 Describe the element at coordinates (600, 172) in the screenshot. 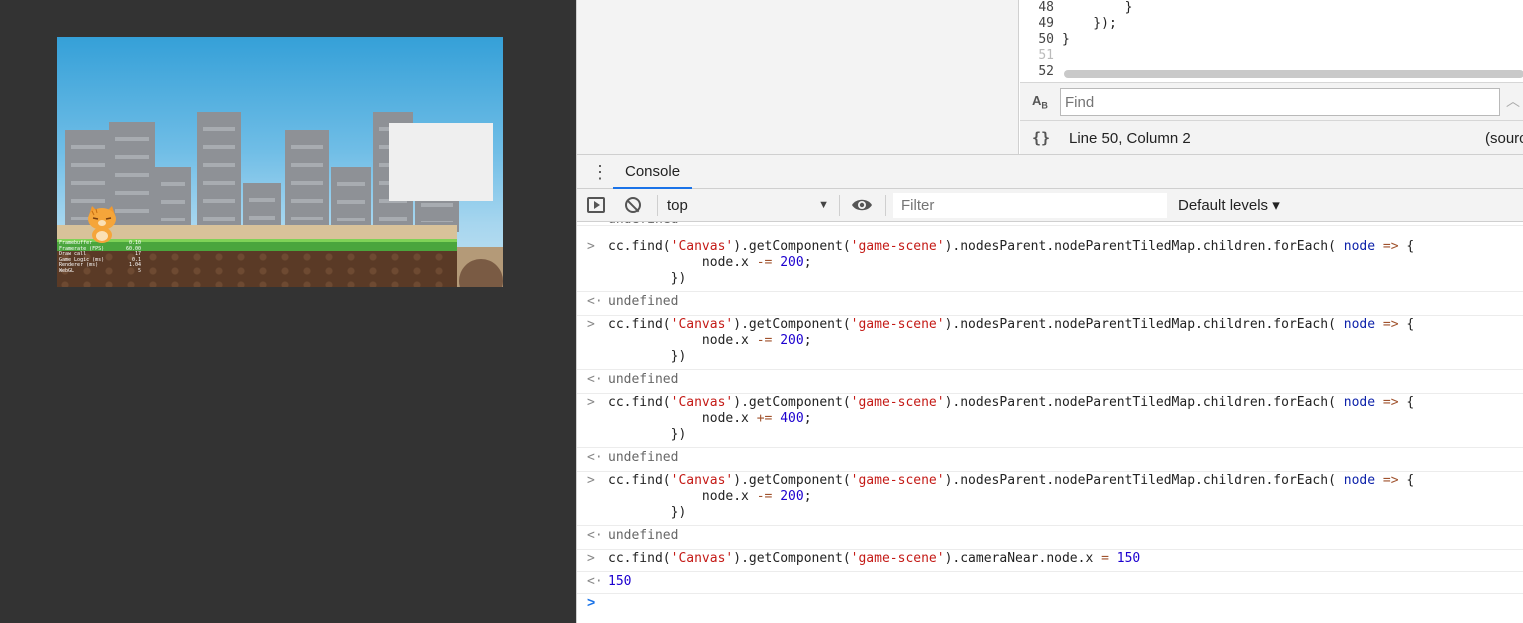

I see `more-options-icon: ⋮` at that location.